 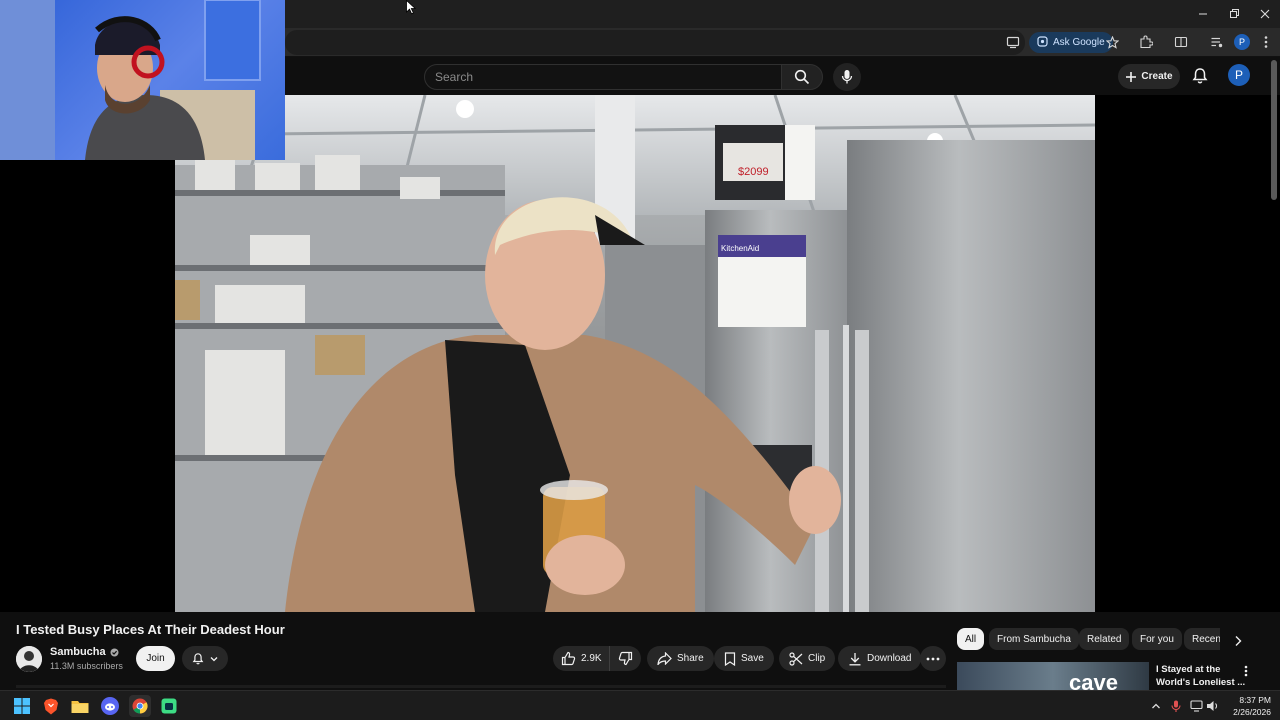 I want to click on minimize-icon, so click(x=1203, y=14).